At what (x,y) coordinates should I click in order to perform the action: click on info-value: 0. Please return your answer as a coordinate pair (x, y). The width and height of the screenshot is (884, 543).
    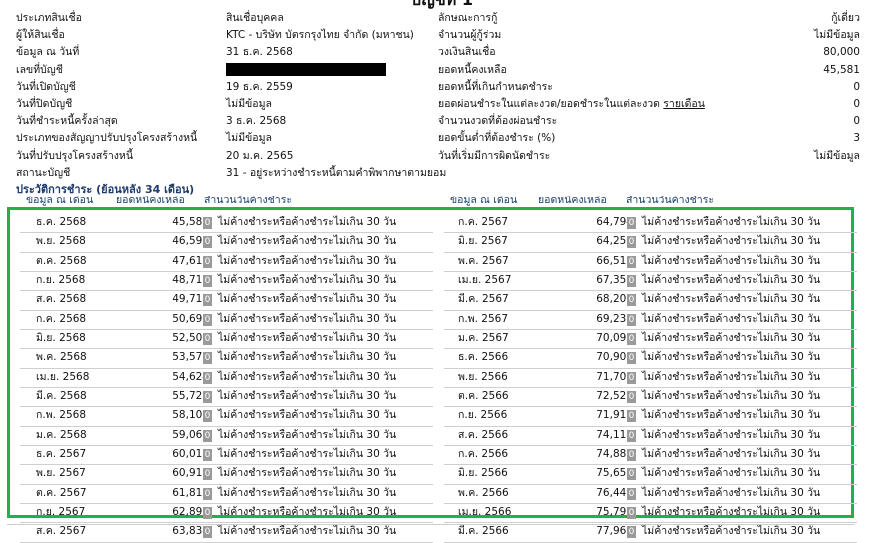
    Looking at the image, I should click on (856, 103).